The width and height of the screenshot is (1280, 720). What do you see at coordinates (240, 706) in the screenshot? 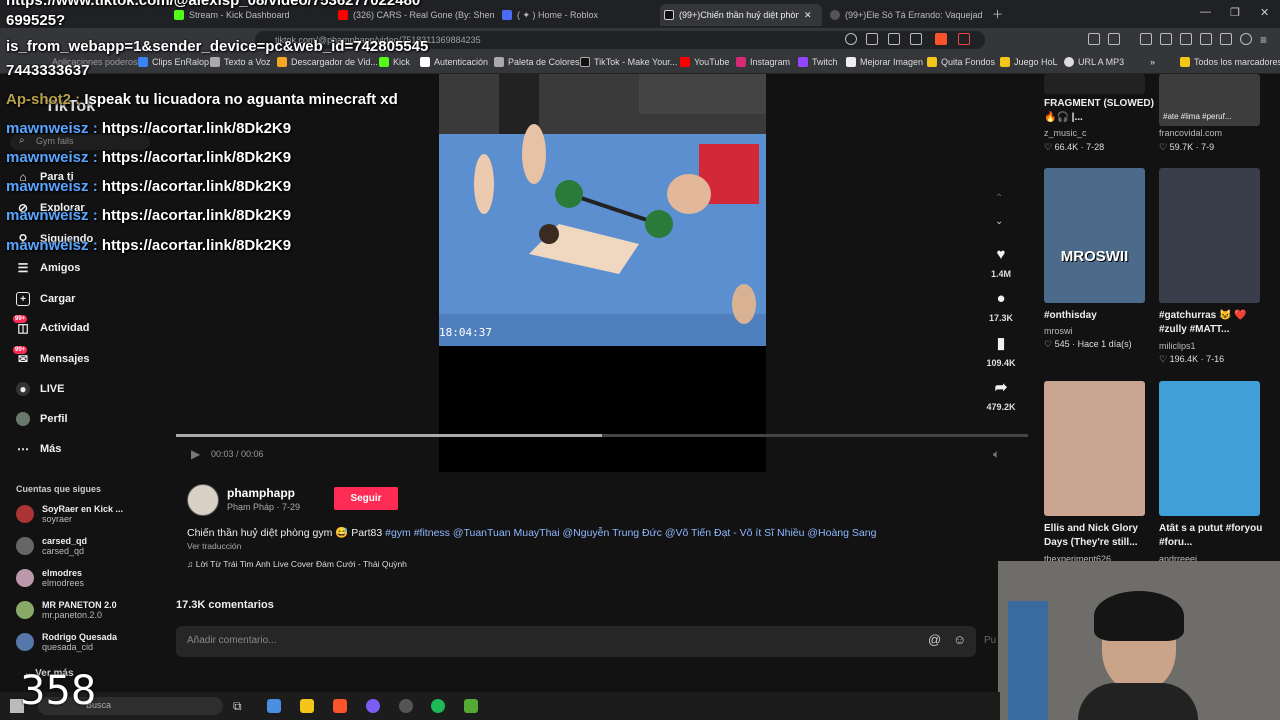
I see `task-view-icon: ⧉` at bounding box center [240, 706].